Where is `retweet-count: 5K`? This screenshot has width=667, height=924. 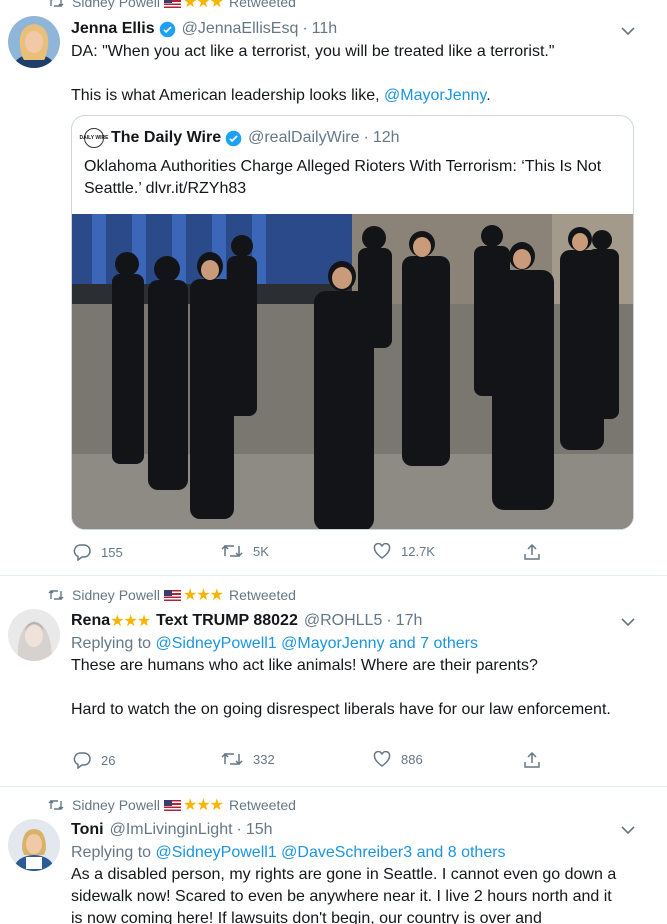 retweet-count: 5K is located at coordinates (261, 551).